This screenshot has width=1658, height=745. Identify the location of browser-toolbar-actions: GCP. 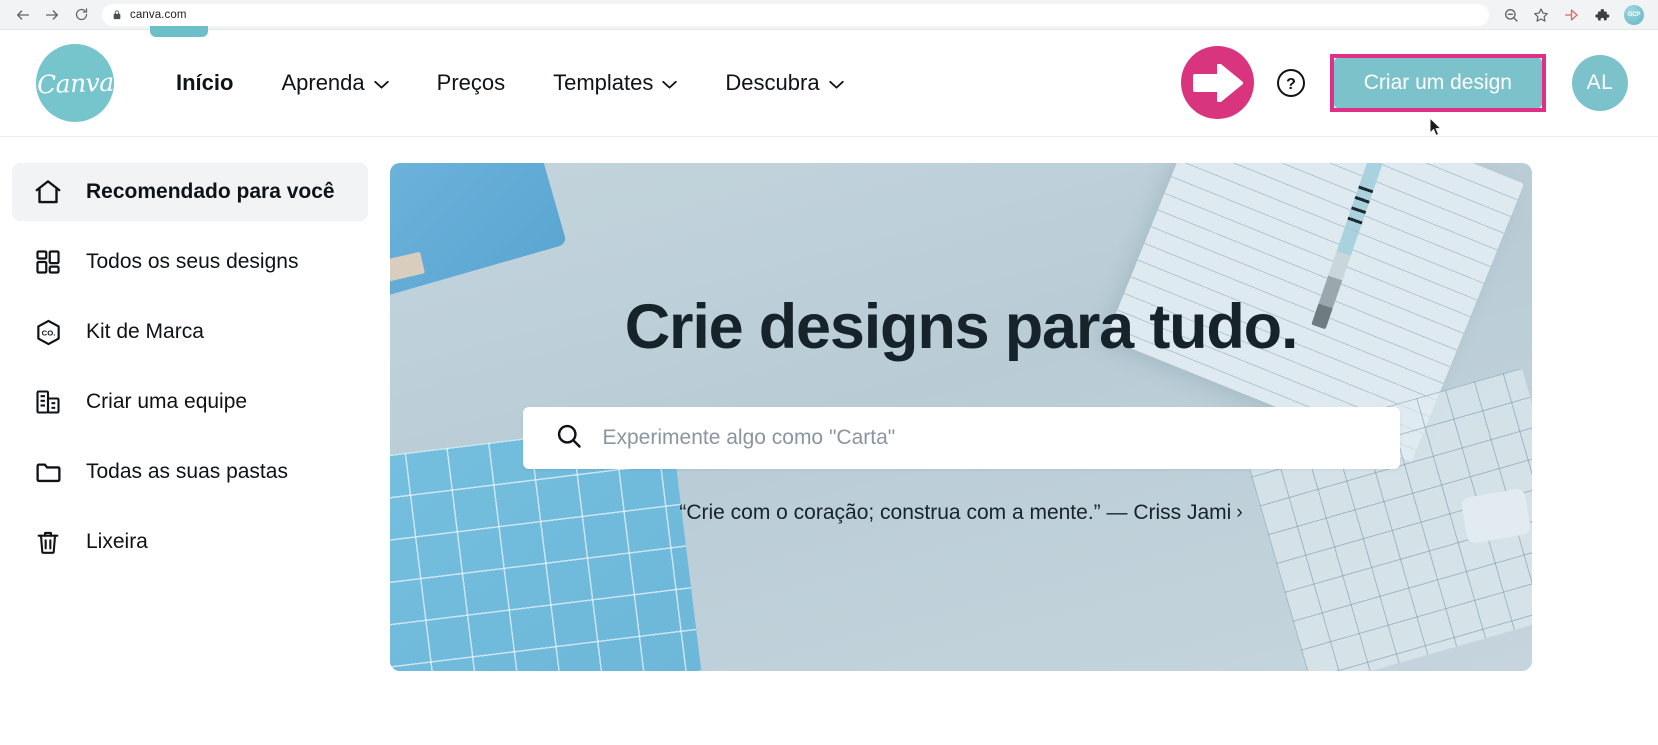
(1568, 14).